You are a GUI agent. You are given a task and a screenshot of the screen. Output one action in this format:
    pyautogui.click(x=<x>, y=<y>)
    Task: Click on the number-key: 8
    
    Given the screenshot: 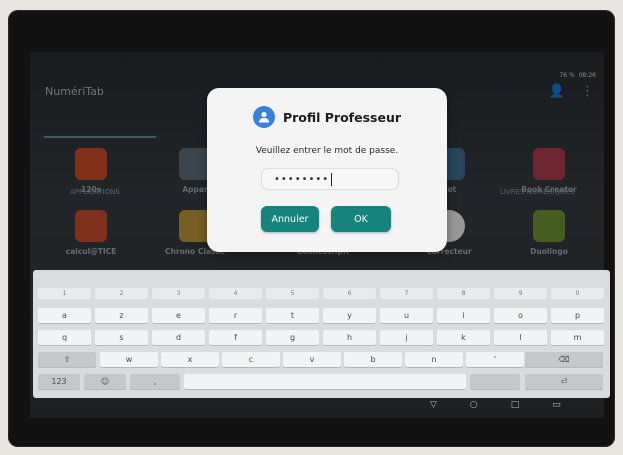 What is the action you would take?
    pyautogui.click(x=463, y=293)
    